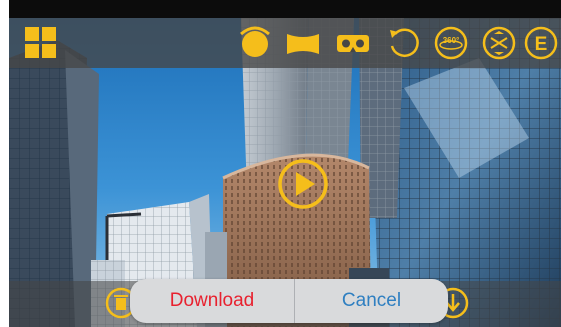  I want to click on grid-icon, so click(41, 43).